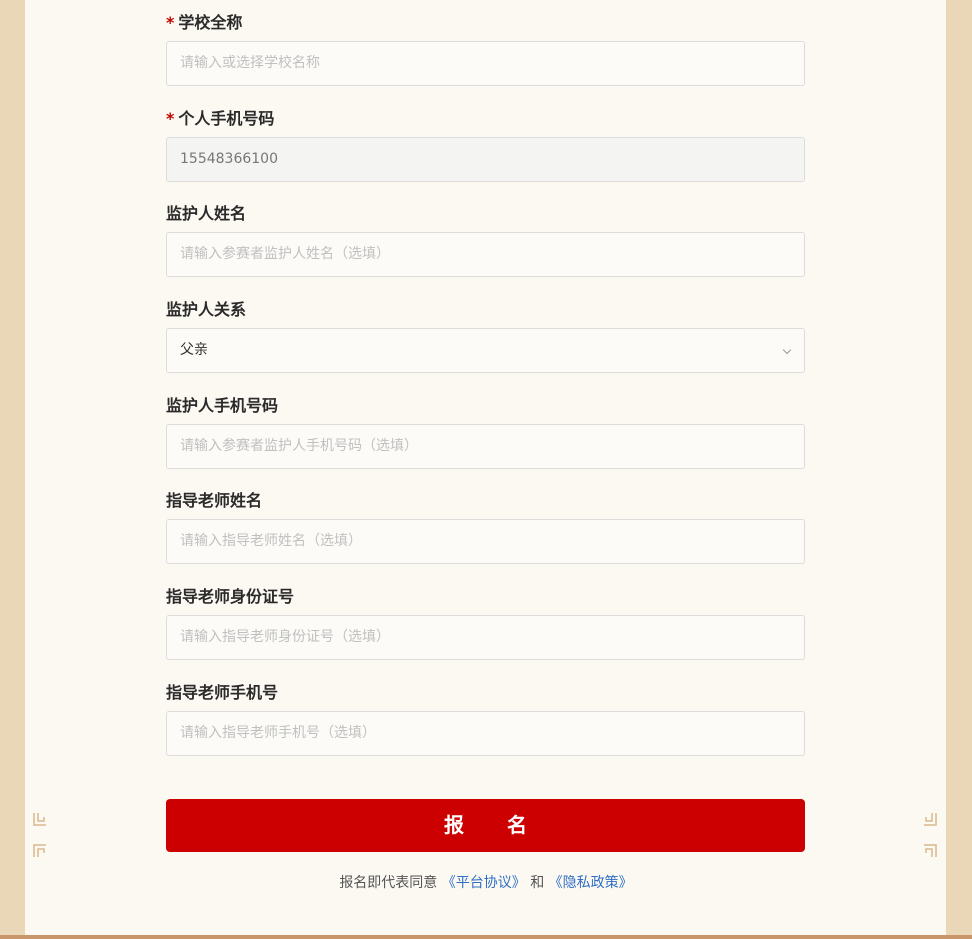 The width and height of the screenshot is (972, 939). Describe the element at coordinates (485, 825) in the screenshot. I see `register-button: 报 名` at that location.